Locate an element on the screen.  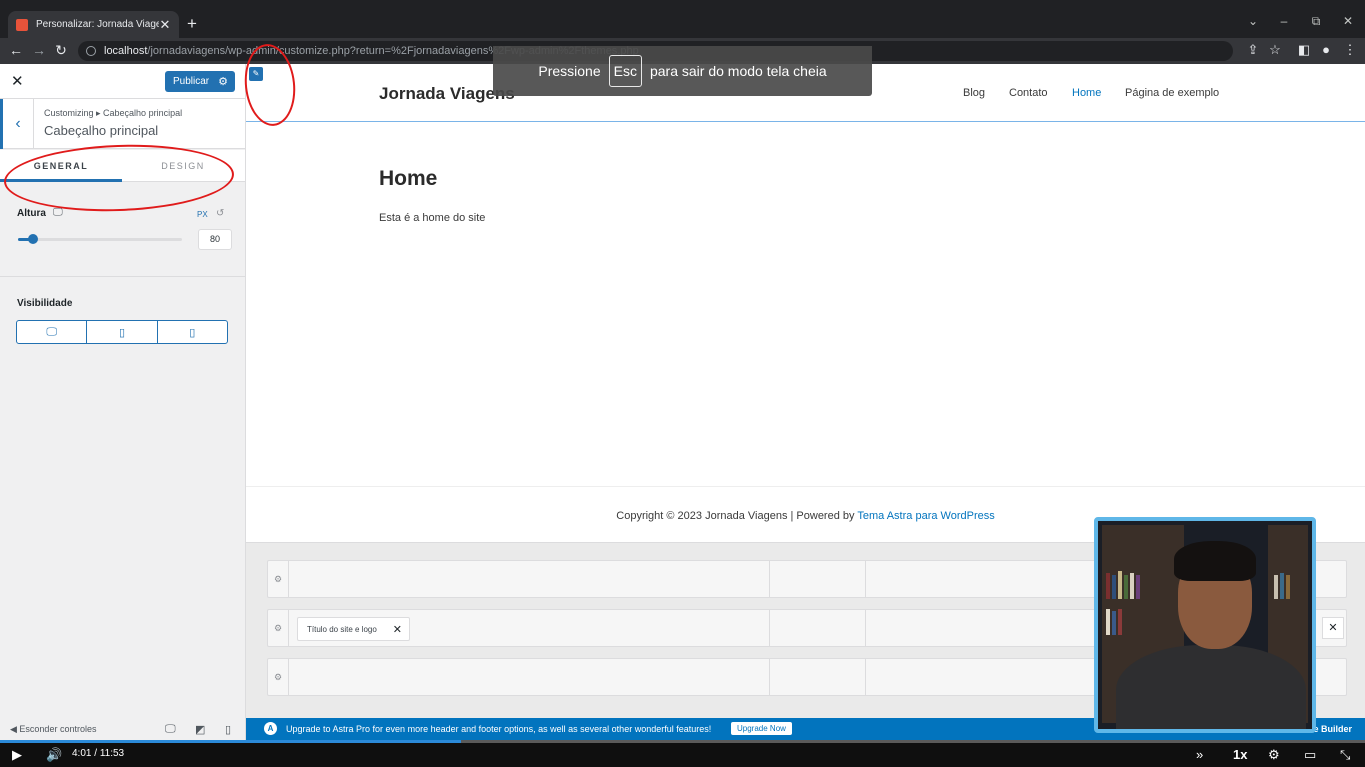
playback-speed: 1x is located at coordinates (1240, 754).